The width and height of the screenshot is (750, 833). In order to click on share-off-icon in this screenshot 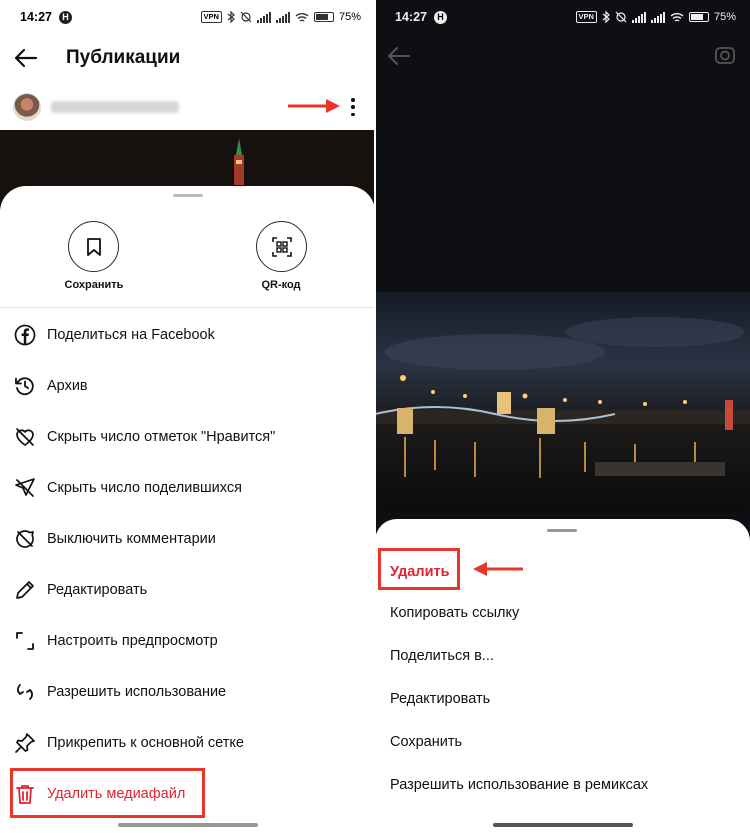, I will do `click(25, 488)`.